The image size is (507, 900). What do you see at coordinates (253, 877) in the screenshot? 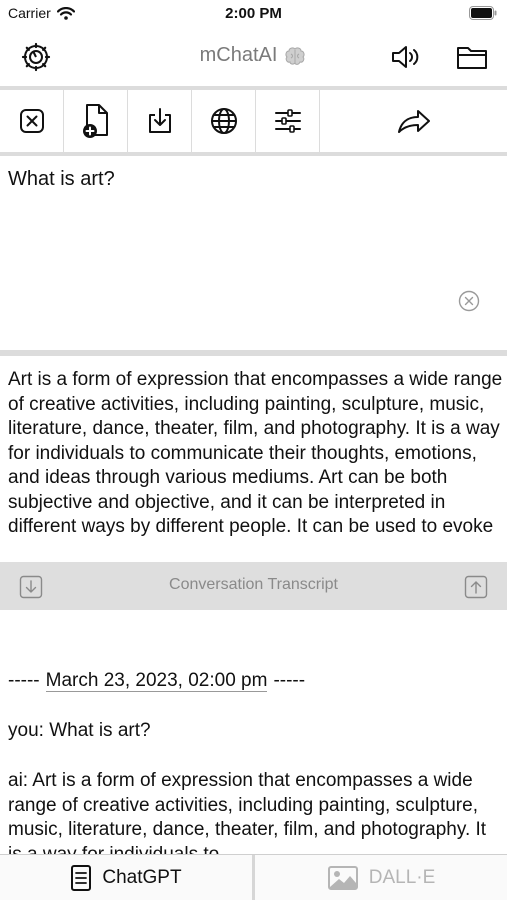
I see `tab-bar: ChatGPT DALL·E` at bounding box center [253, 877].